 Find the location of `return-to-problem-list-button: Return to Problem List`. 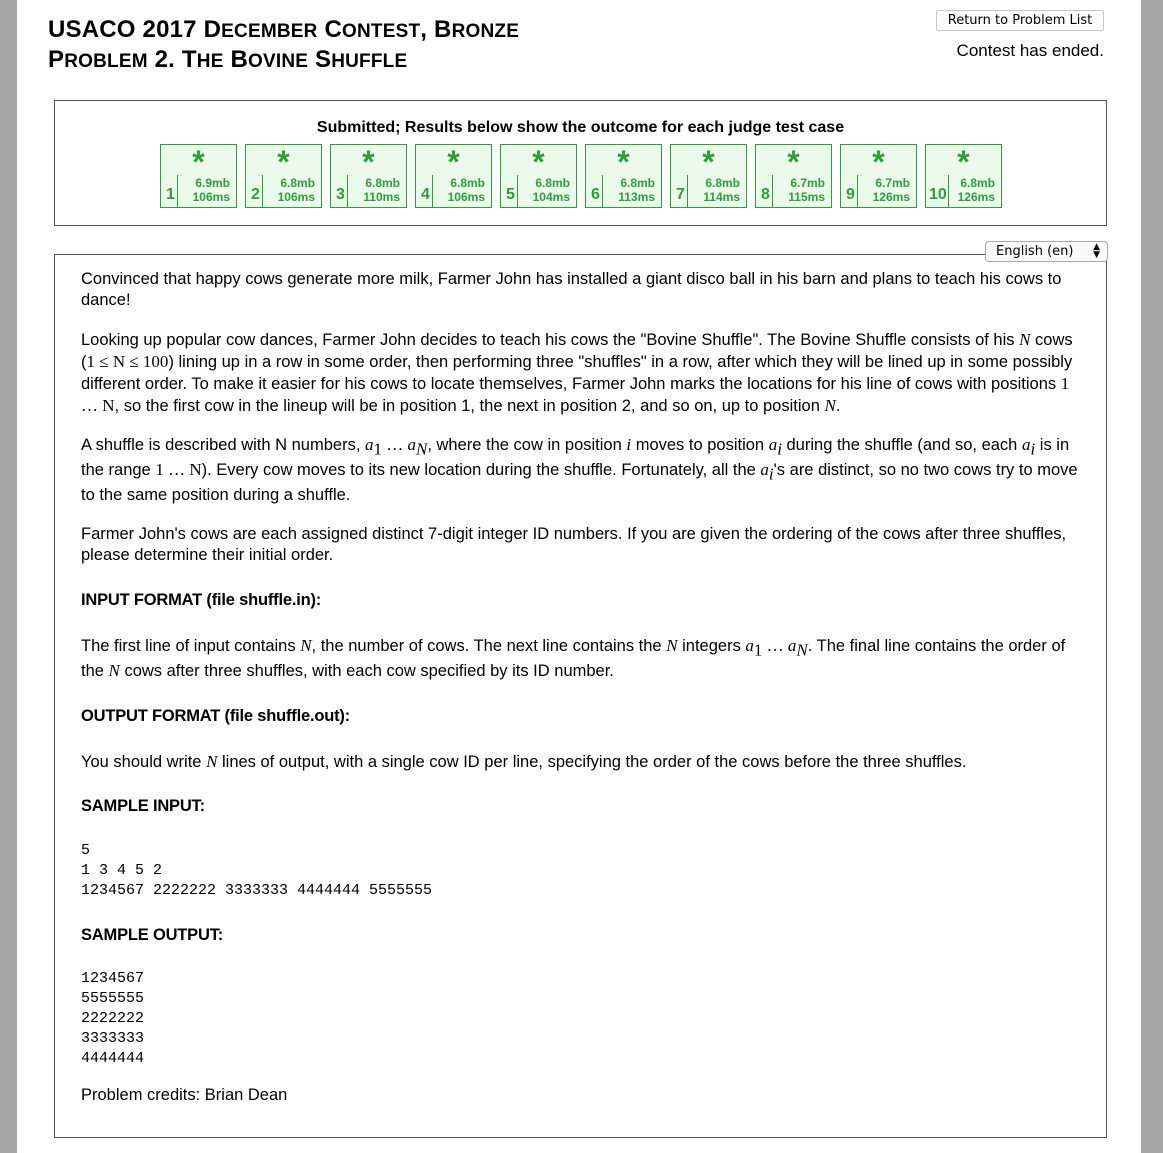

return-to-problem-list-button: Return to Problem List is located at coordinates (1020, 20).